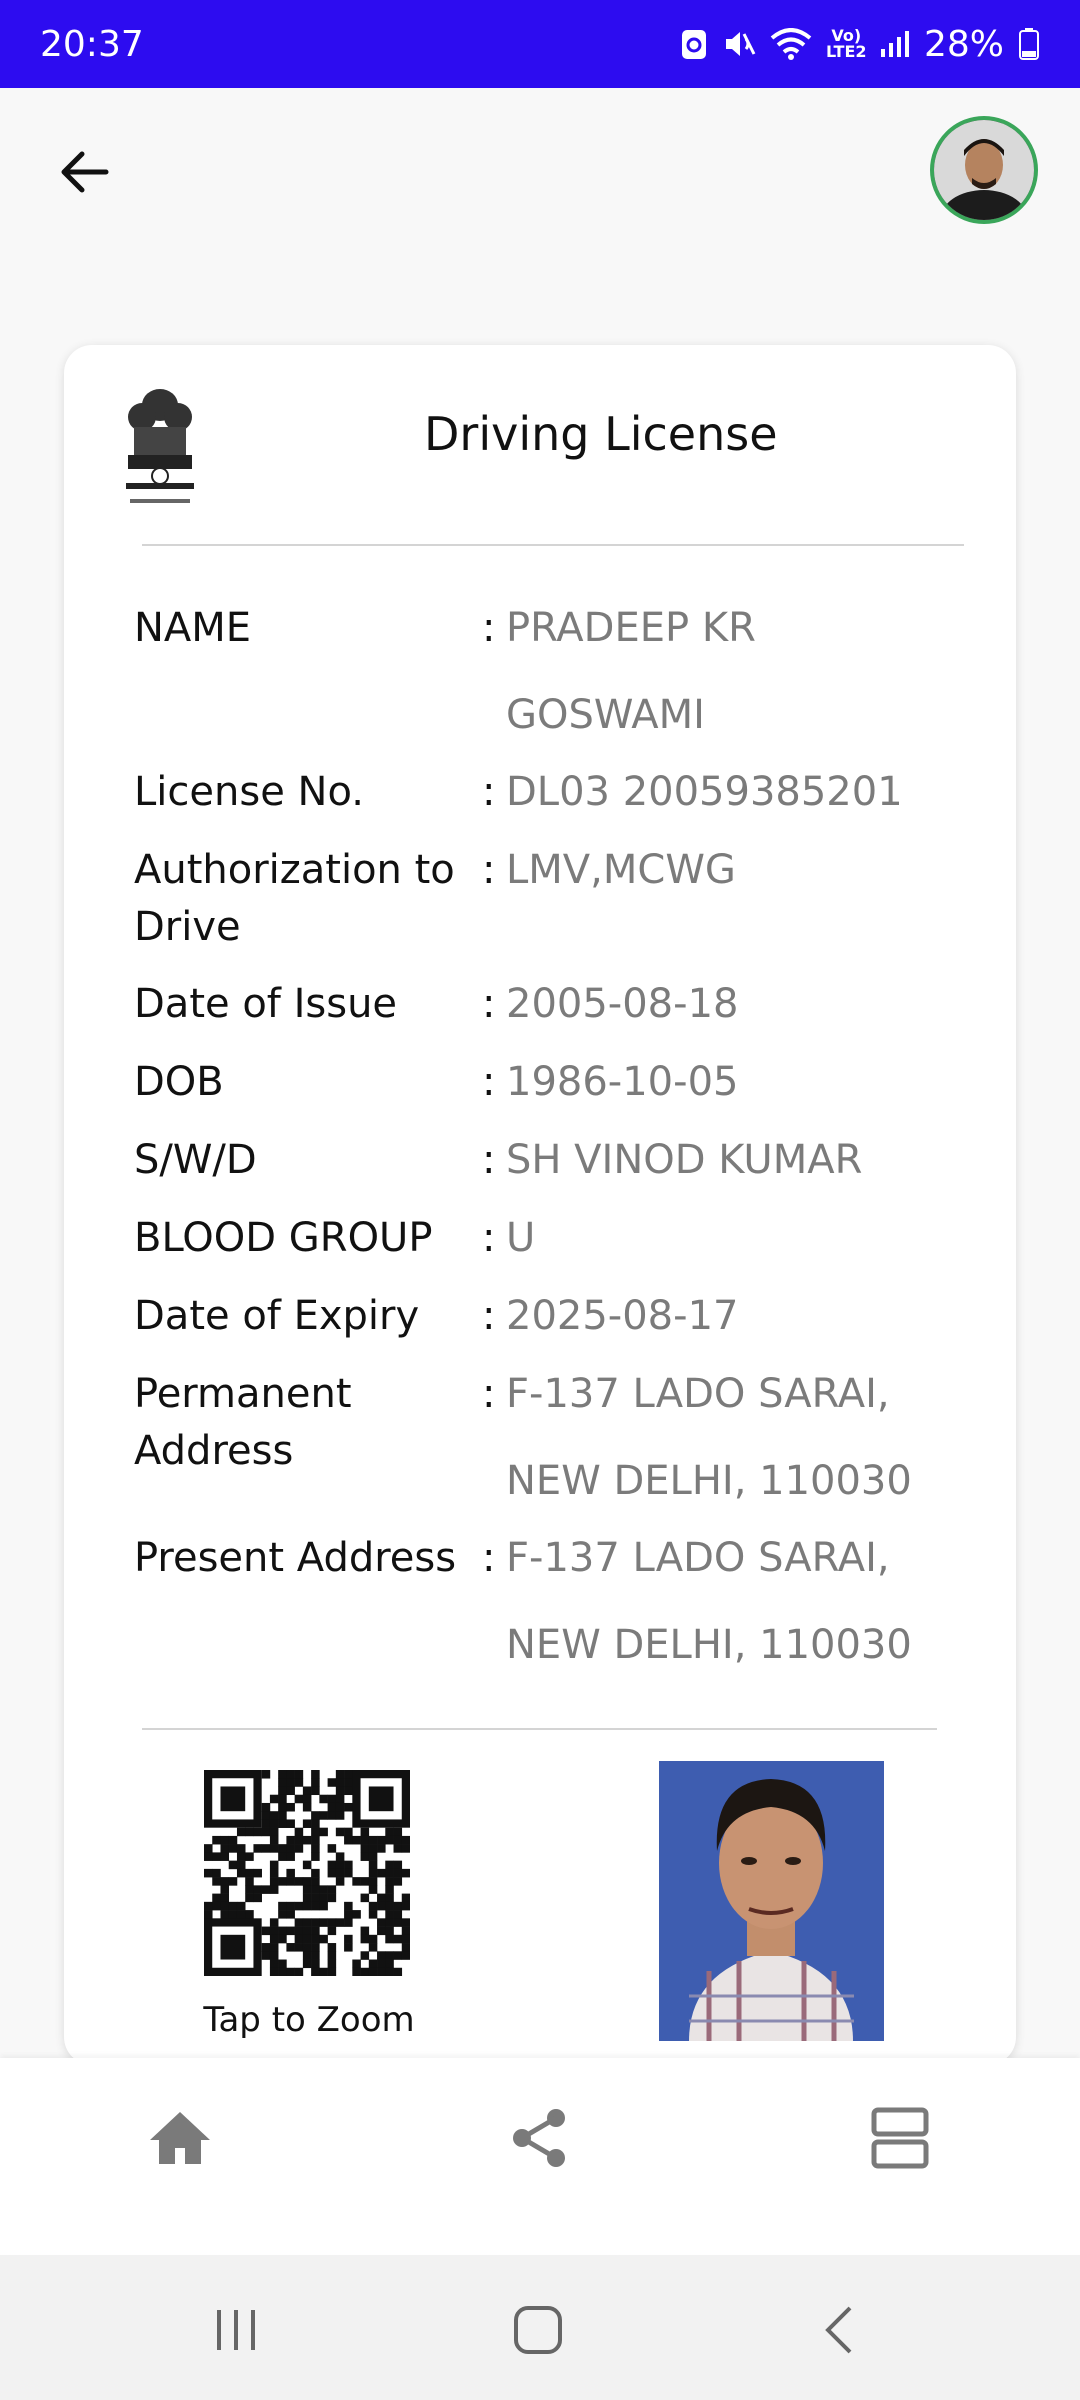 This screenshot has height=2400, width=1080. I want to click on qr-code-icon, so click(307, 1873).